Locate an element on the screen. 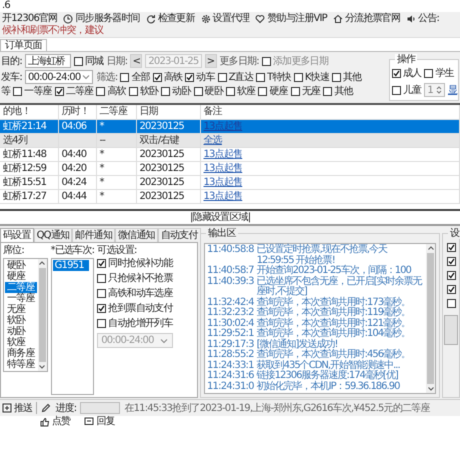  list-item: 二等座 is located at coordinates (21, 287).